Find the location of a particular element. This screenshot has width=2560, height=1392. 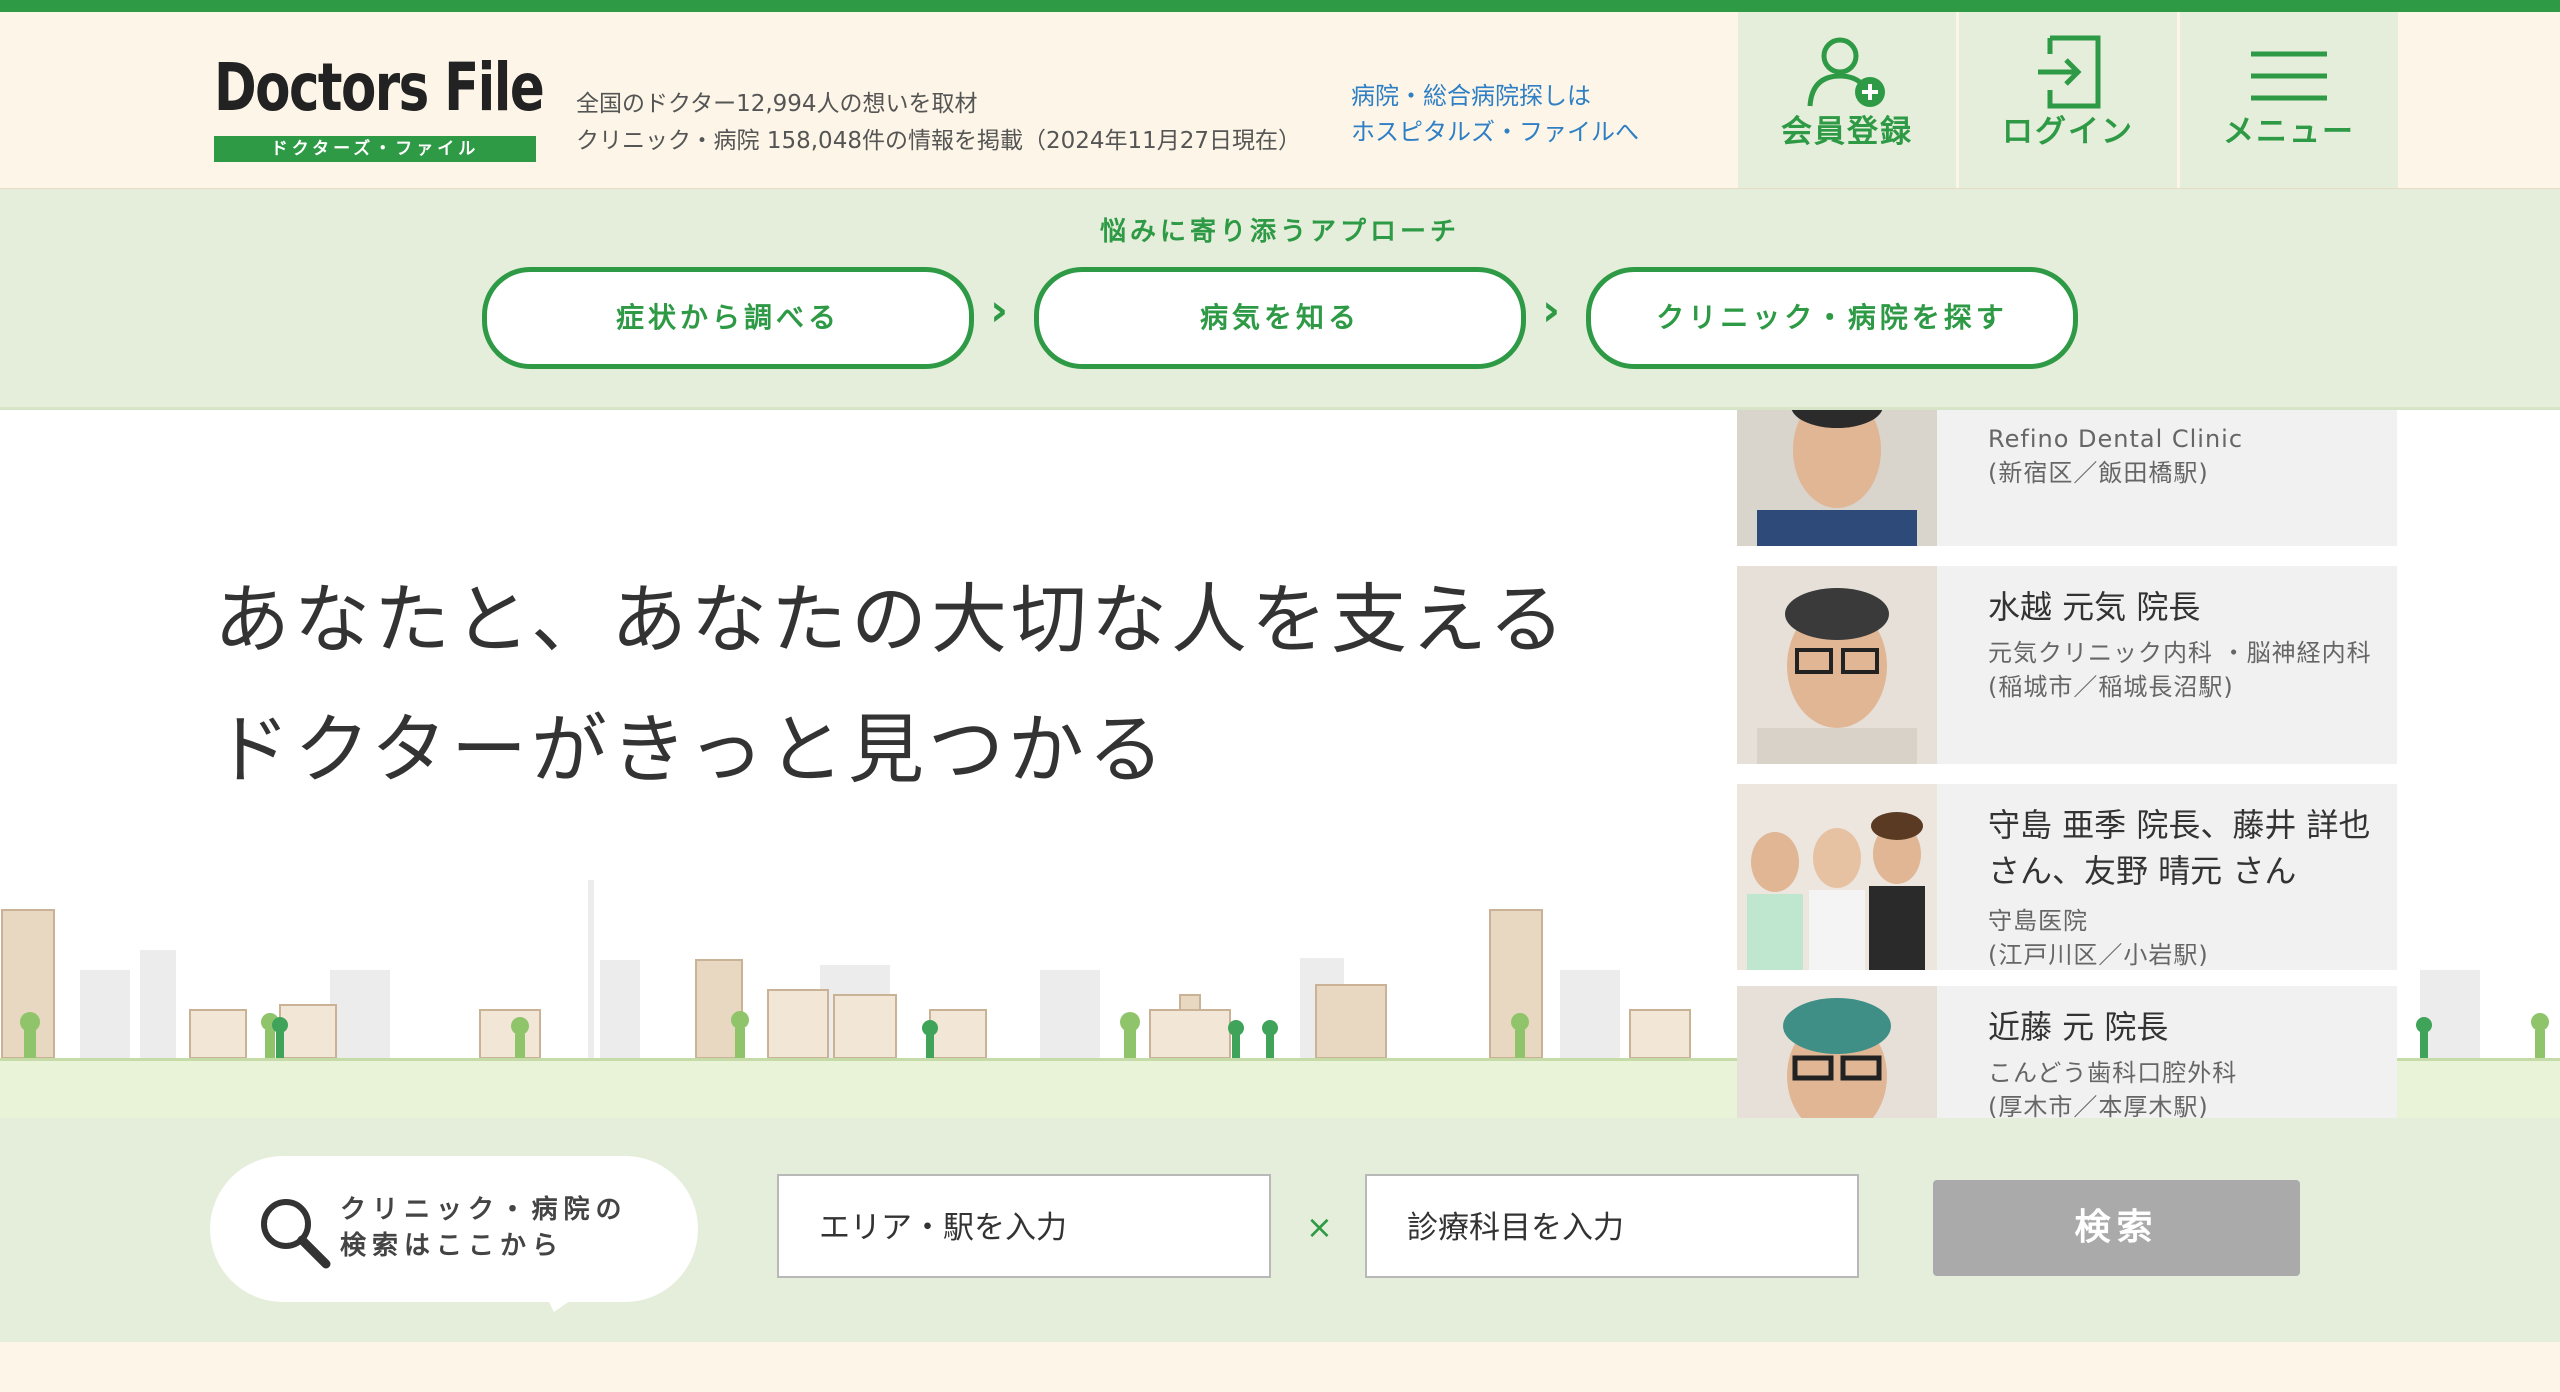

login-label: ログイン is located at coordinates (2068, 132).